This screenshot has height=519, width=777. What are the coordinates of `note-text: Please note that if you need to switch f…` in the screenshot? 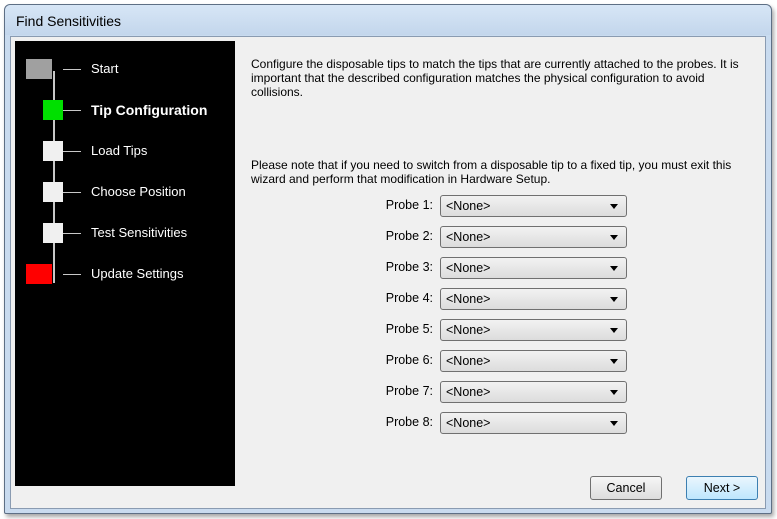 It's located at (491, 172).